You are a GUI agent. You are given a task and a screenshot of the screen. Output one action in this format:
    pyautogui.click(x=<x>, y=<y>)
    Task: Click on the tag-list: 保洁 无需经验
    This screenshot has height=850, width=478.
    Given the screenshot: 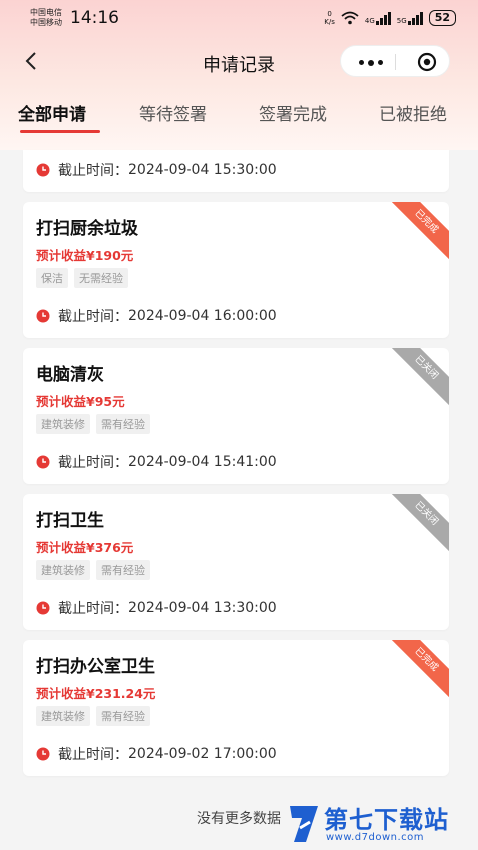 What is the action you would take?
    pyautogui.click(x=82, y=278)
    